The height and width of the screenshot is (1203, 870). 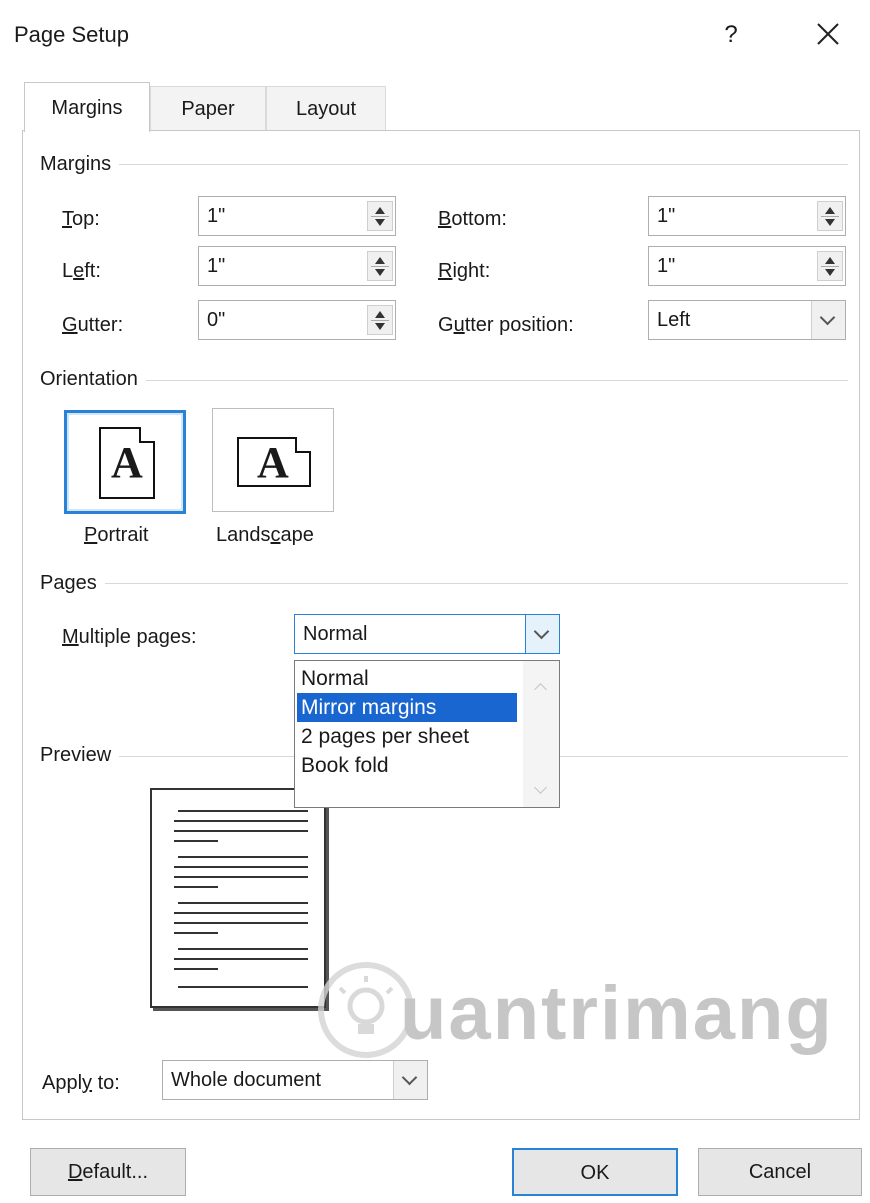 I want to click on apply-to-value: Whole document, so click(x=246, y=1080).